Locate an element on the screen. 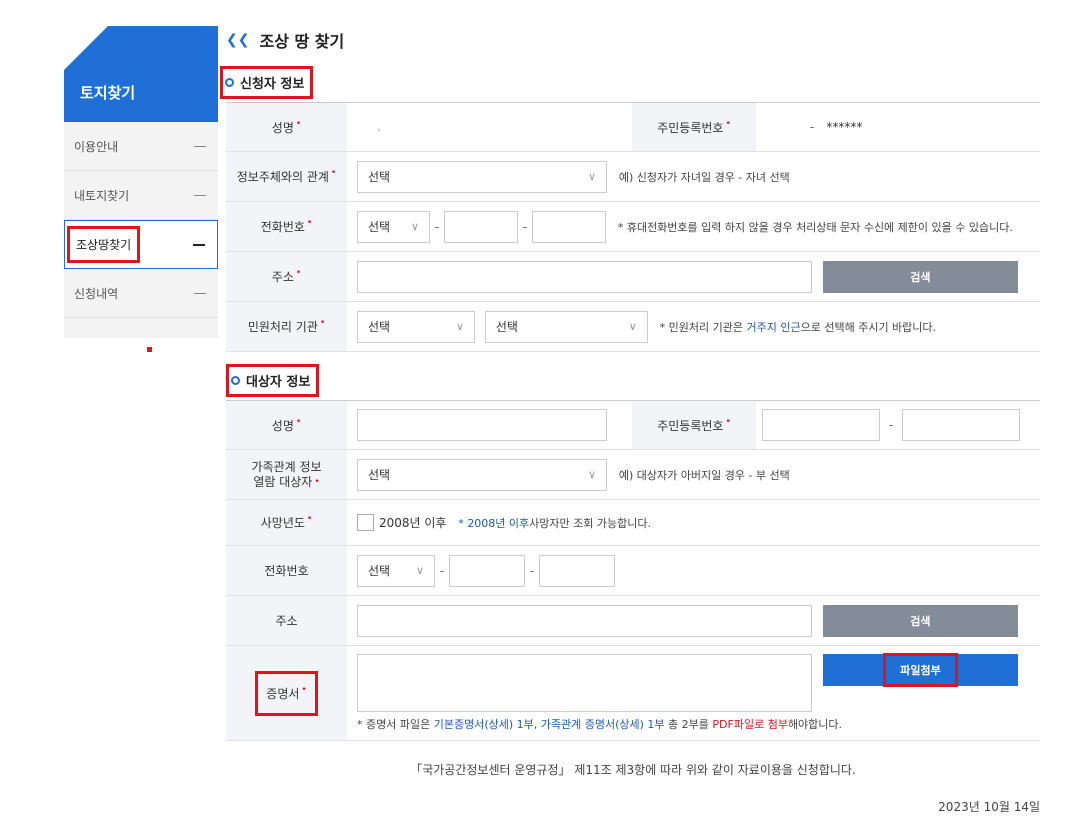 The image size is (1069, 835). form-row-name: 성명 • . 주민등록번호 • - ****** is located at coordinates (633, 127).